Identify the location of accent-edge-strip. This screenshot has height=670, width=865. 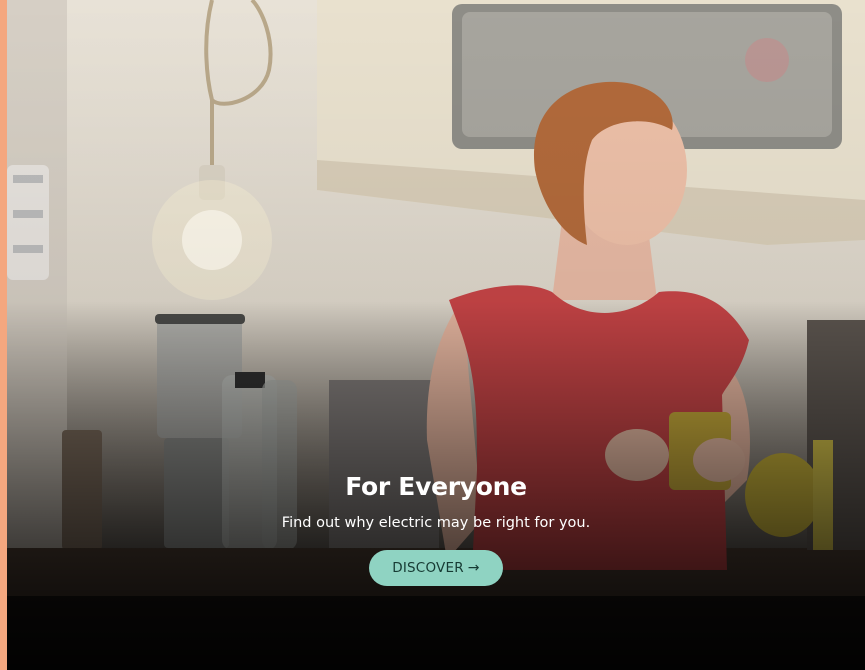
(3, 335).